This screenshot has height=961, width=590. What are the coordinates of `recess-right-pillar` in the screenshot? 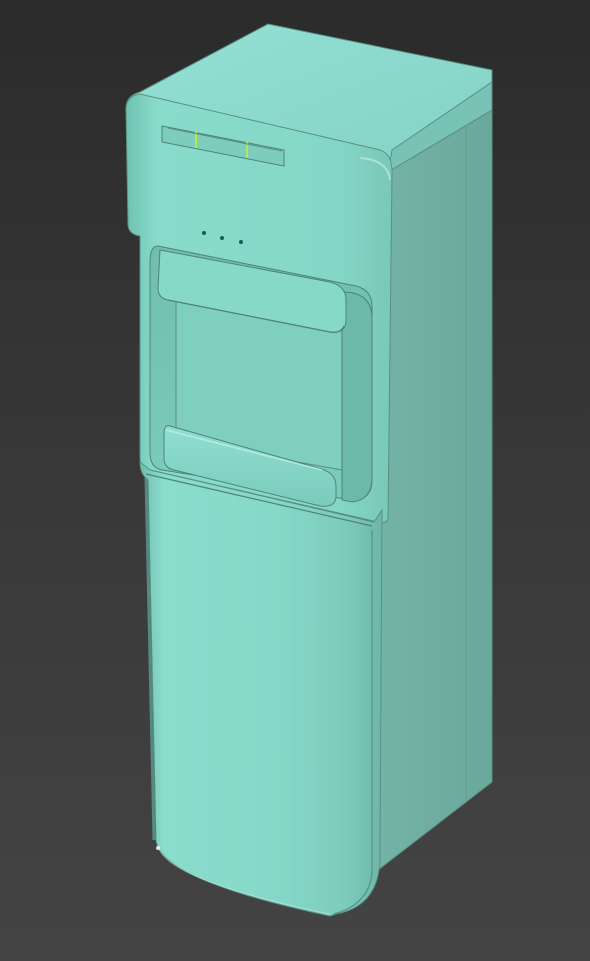 It's located at (357, 397).